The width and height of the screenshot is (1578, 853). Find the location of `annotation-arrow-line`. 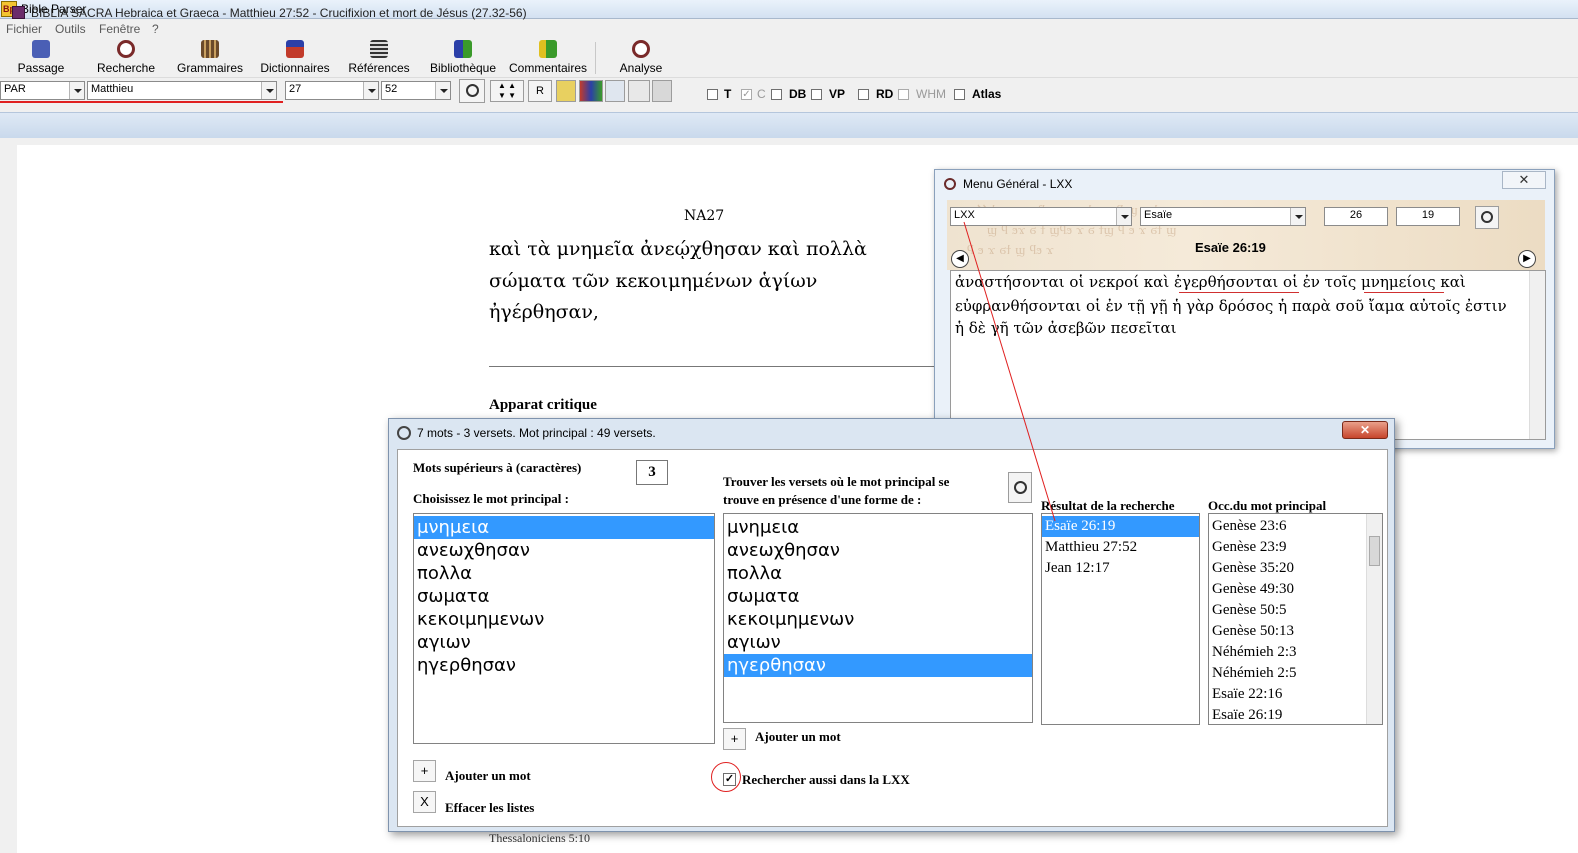

annotation-arrow-line is located at coordinates (1009, 371).